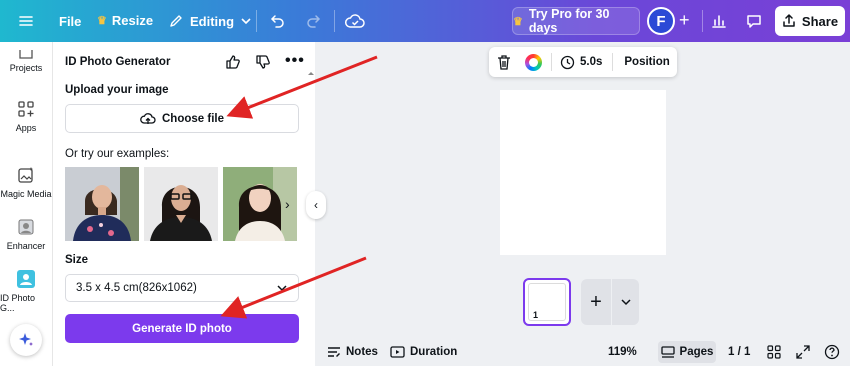  I want to click on more-options-button: •••, so click(295, 61).